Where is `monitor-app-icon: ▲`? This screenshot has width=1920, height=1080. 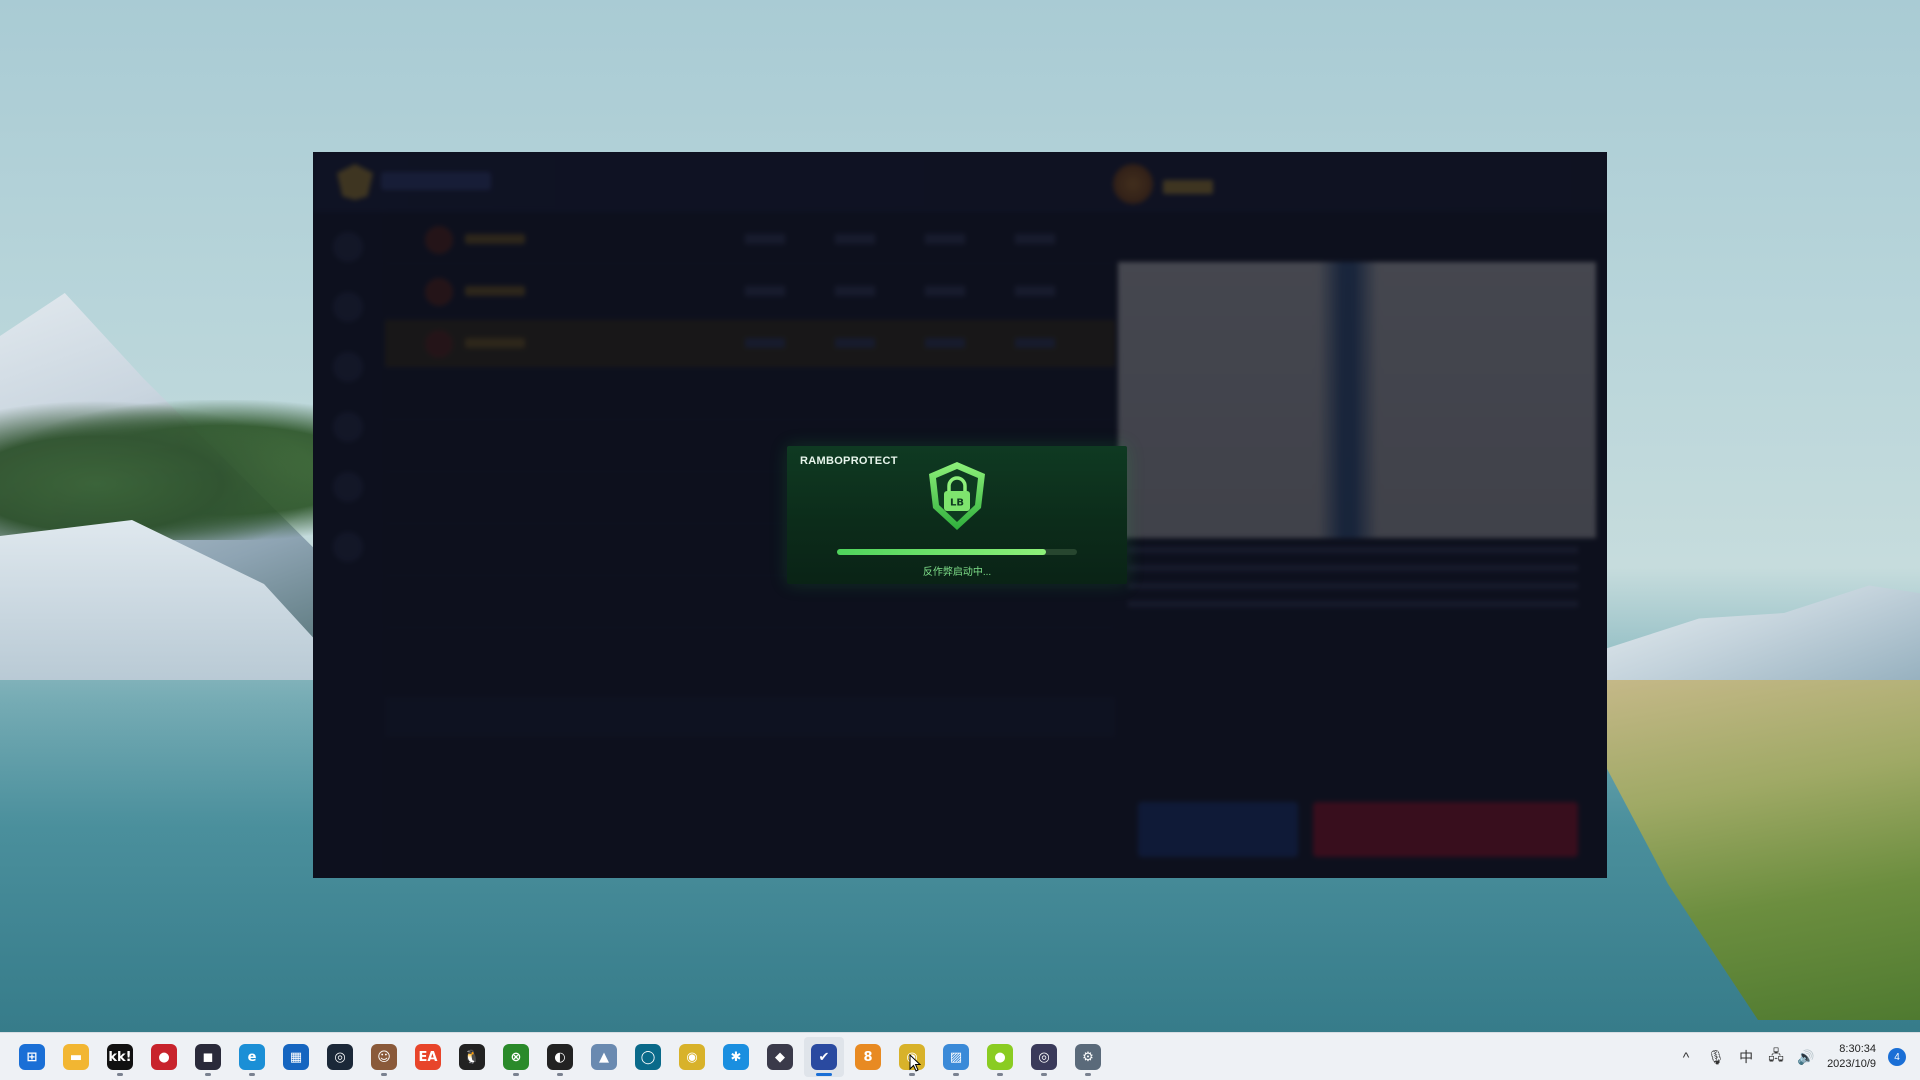 monitor-app-icon: ▲ is located at coordinates (604, 1057).